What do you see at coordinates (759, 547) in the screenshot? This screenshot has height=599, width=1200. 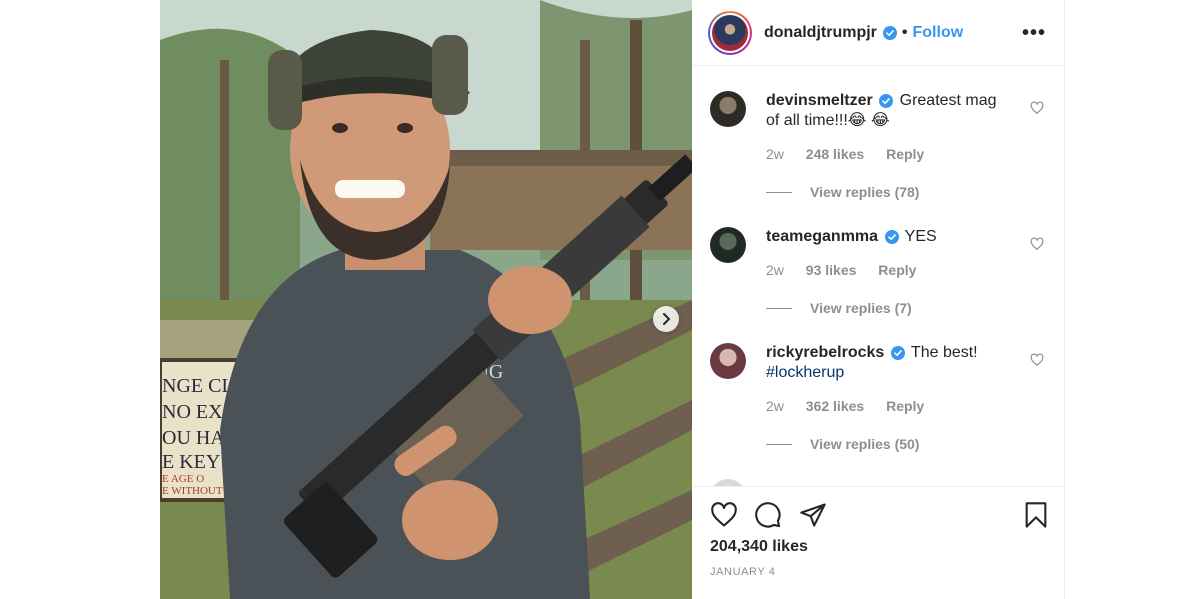 I see `likes-count: 204,340 likes` at bounding box center [759, 547].